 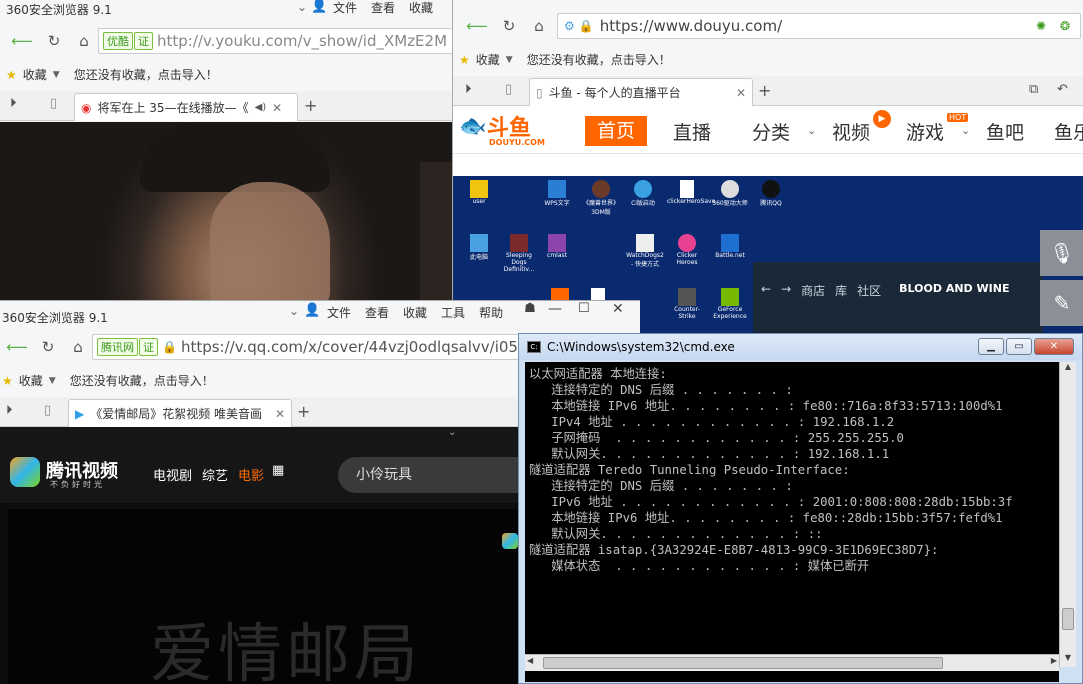 I want to click on steam-store: 商店, so click(x=813, y=290).